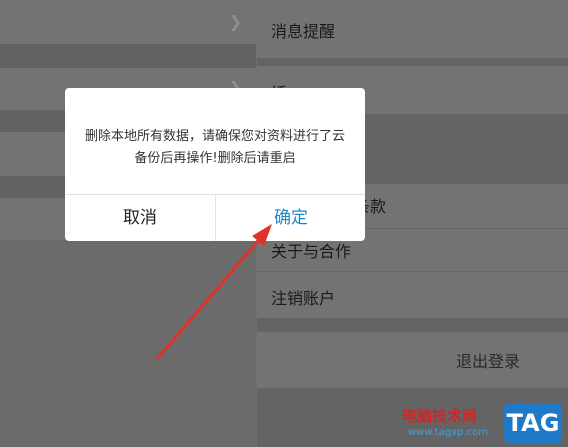  I want to click on watermark-url: www.tagxp.com, so click(448, 432).